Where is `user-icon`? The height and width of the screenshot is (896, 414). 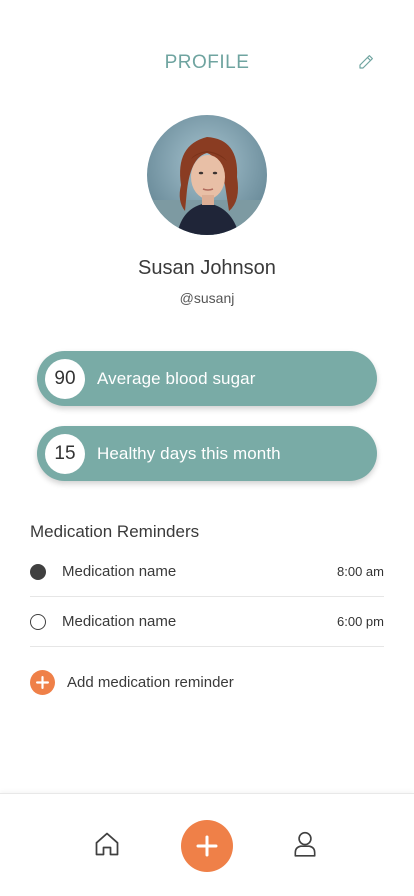 user-icon is located at coordinates (305, 844).